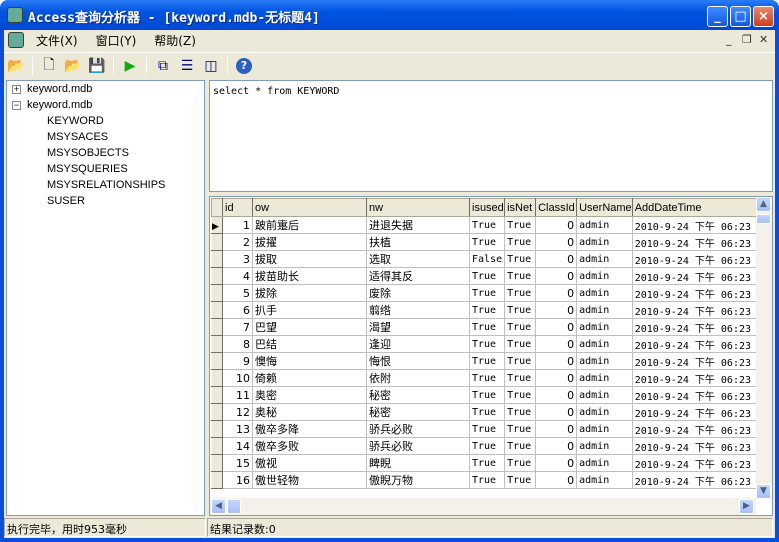 Image resolution: width=779 pixels, height=542 pixels. Describe the element at coordinates (309, 446) in the screenshot. I see `cell-ow: 傲卒多败` at that location.